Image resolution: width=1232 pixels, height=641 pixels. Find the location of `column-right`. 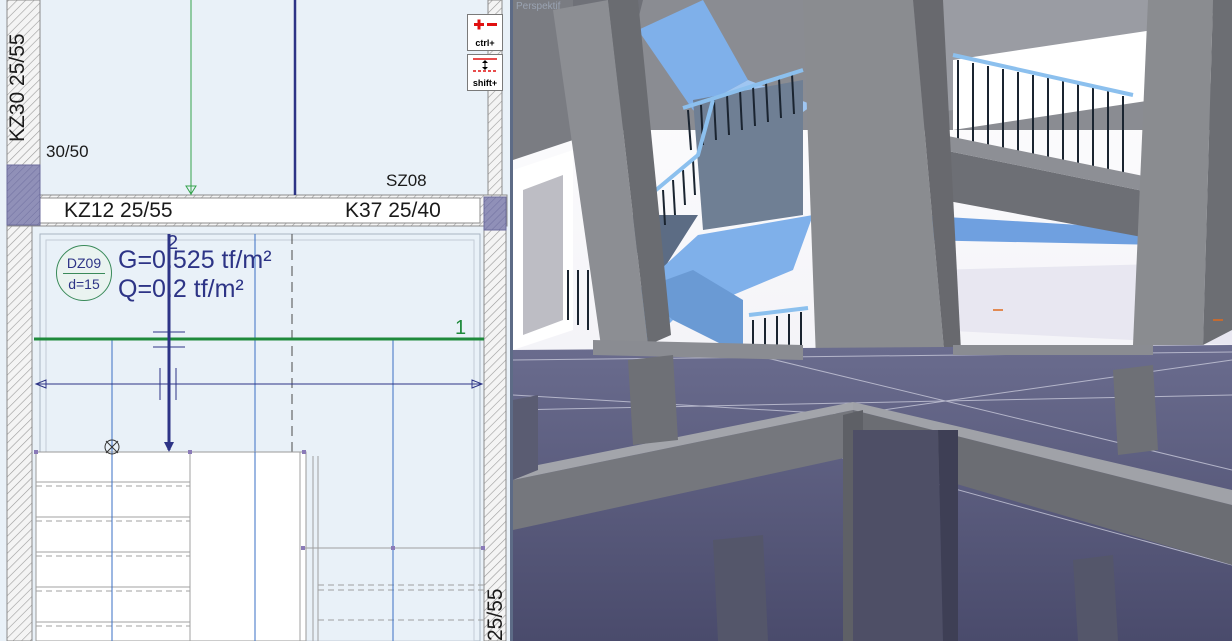

column-right is located at coordinates (495, 213).